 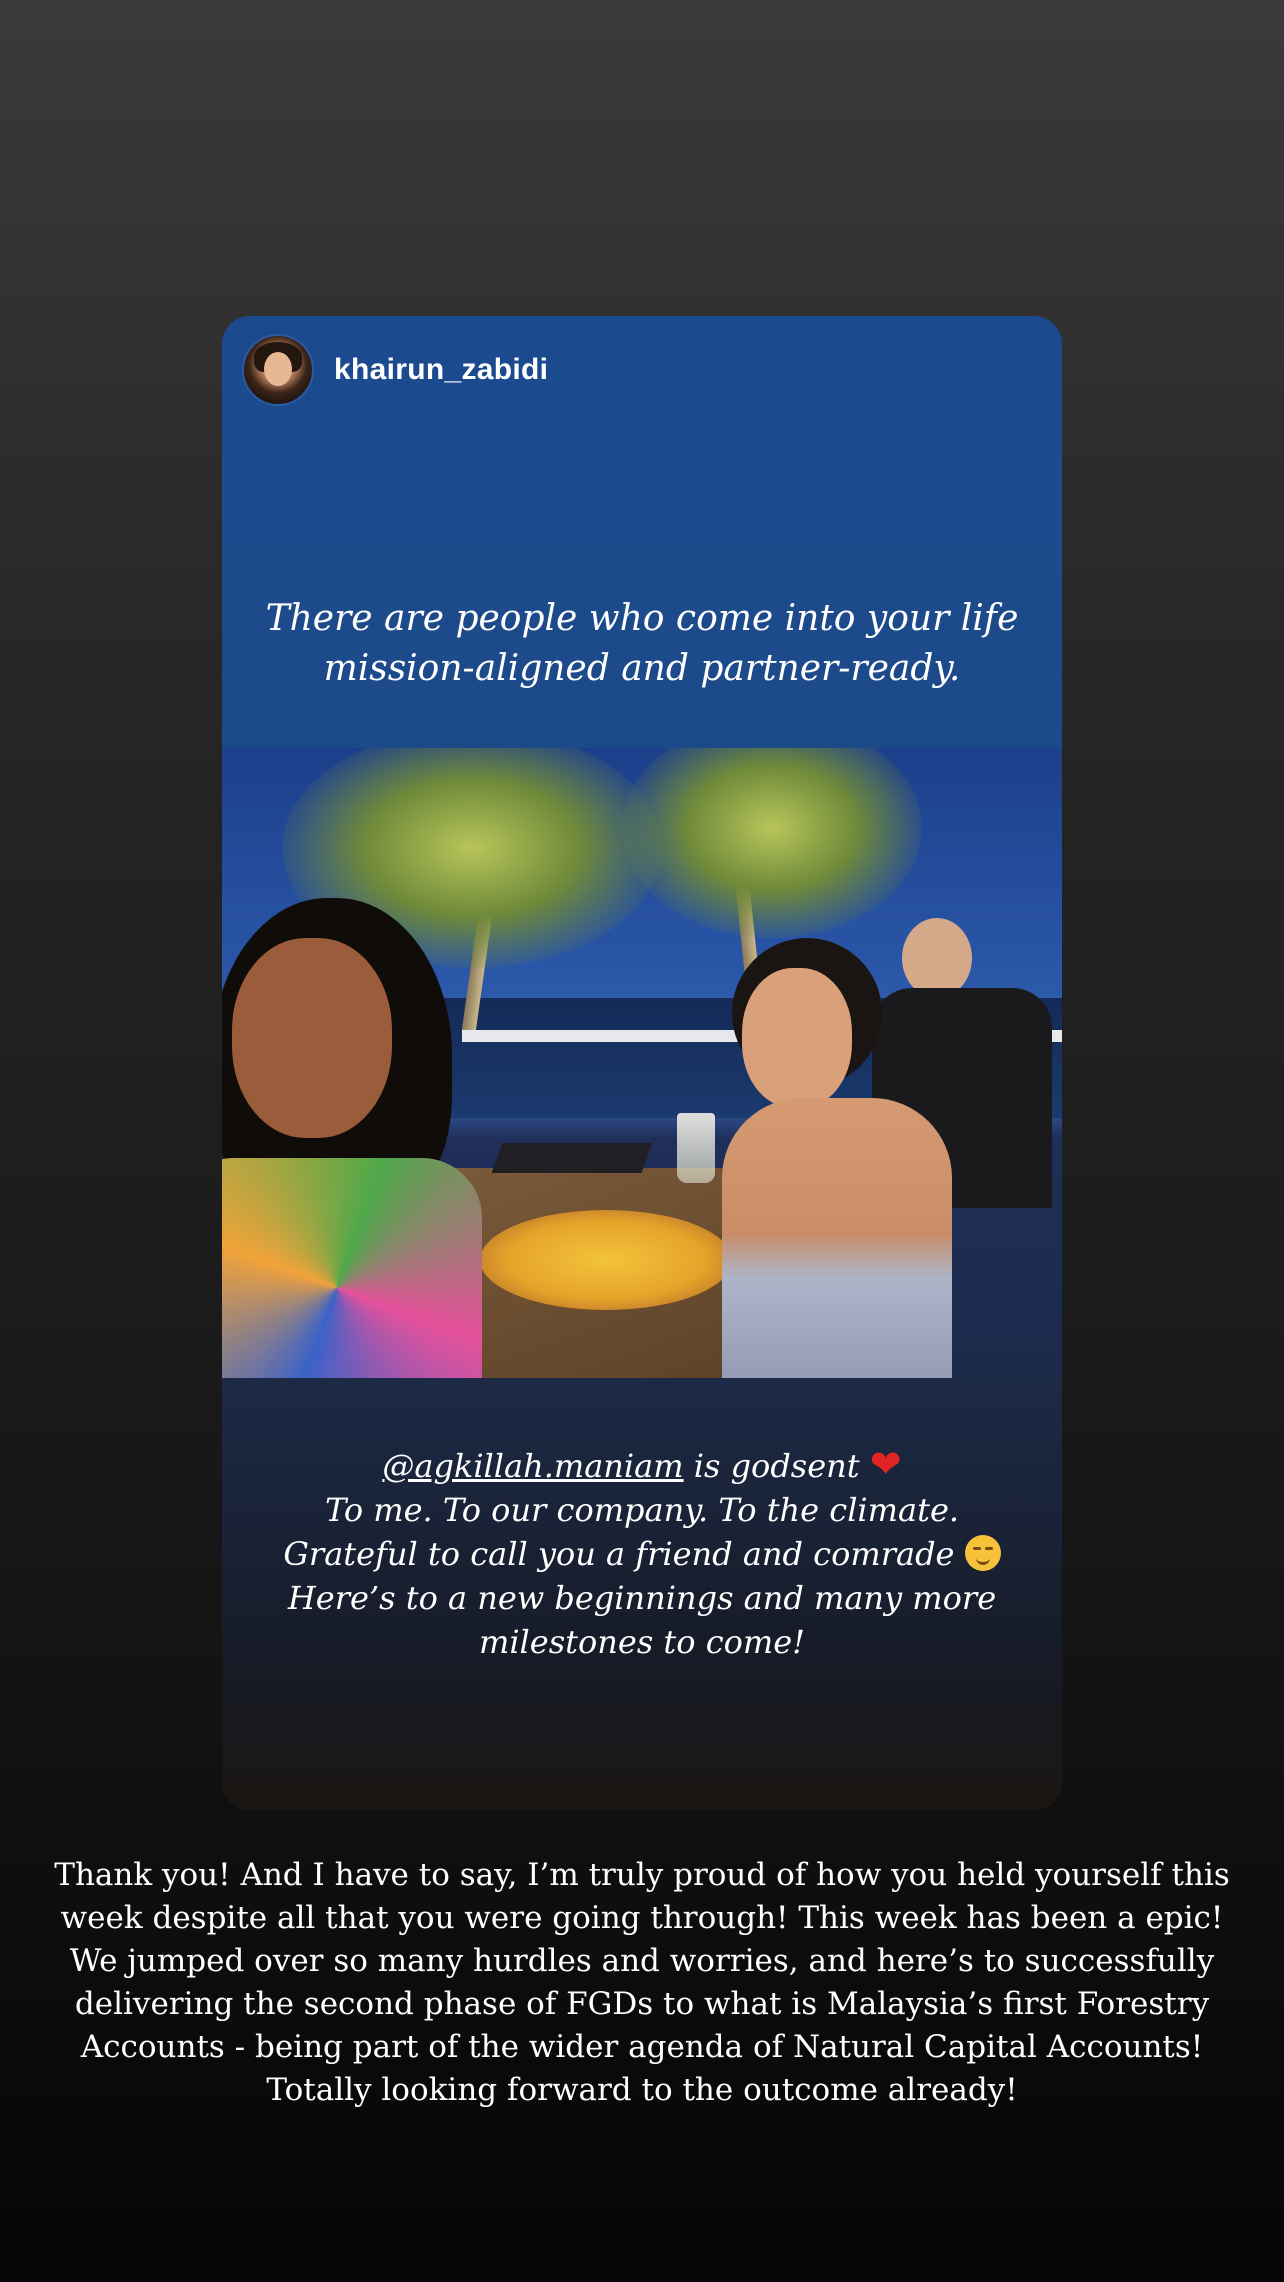 I want to click on story-username: khairun_zabidi, so click(x=441, y=370).